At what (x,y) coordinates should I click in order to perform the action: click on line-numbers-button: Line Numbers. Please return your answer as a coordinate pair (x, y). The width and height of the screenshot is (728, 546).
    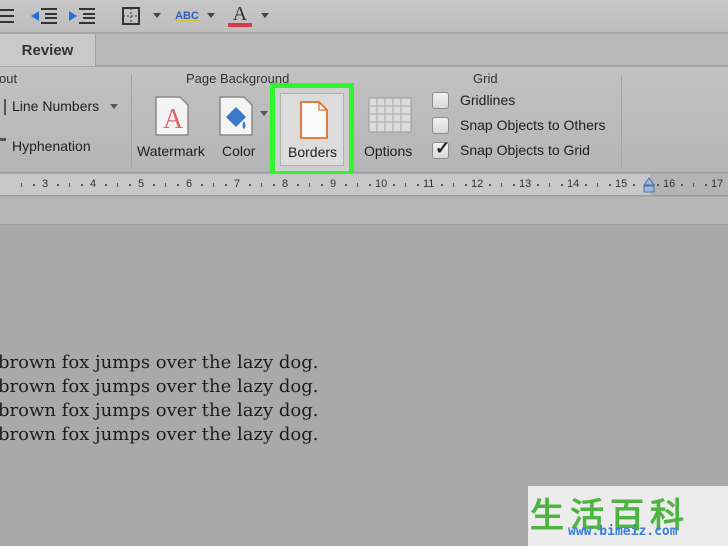
    Looking at the image, I should click on (62, 107).